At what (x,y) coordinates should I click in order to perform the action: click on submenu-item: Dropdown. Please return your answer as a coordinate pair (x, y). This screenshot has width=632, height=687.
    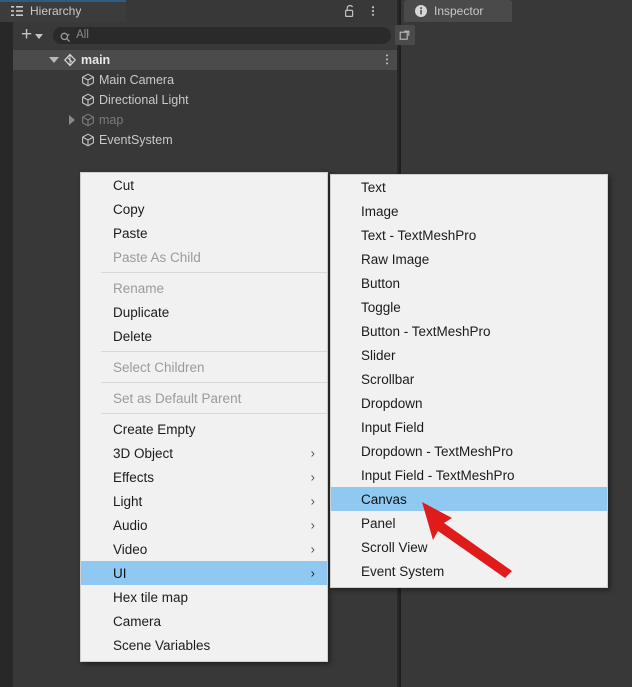
    Looking at the image, I should click on (469, 403).